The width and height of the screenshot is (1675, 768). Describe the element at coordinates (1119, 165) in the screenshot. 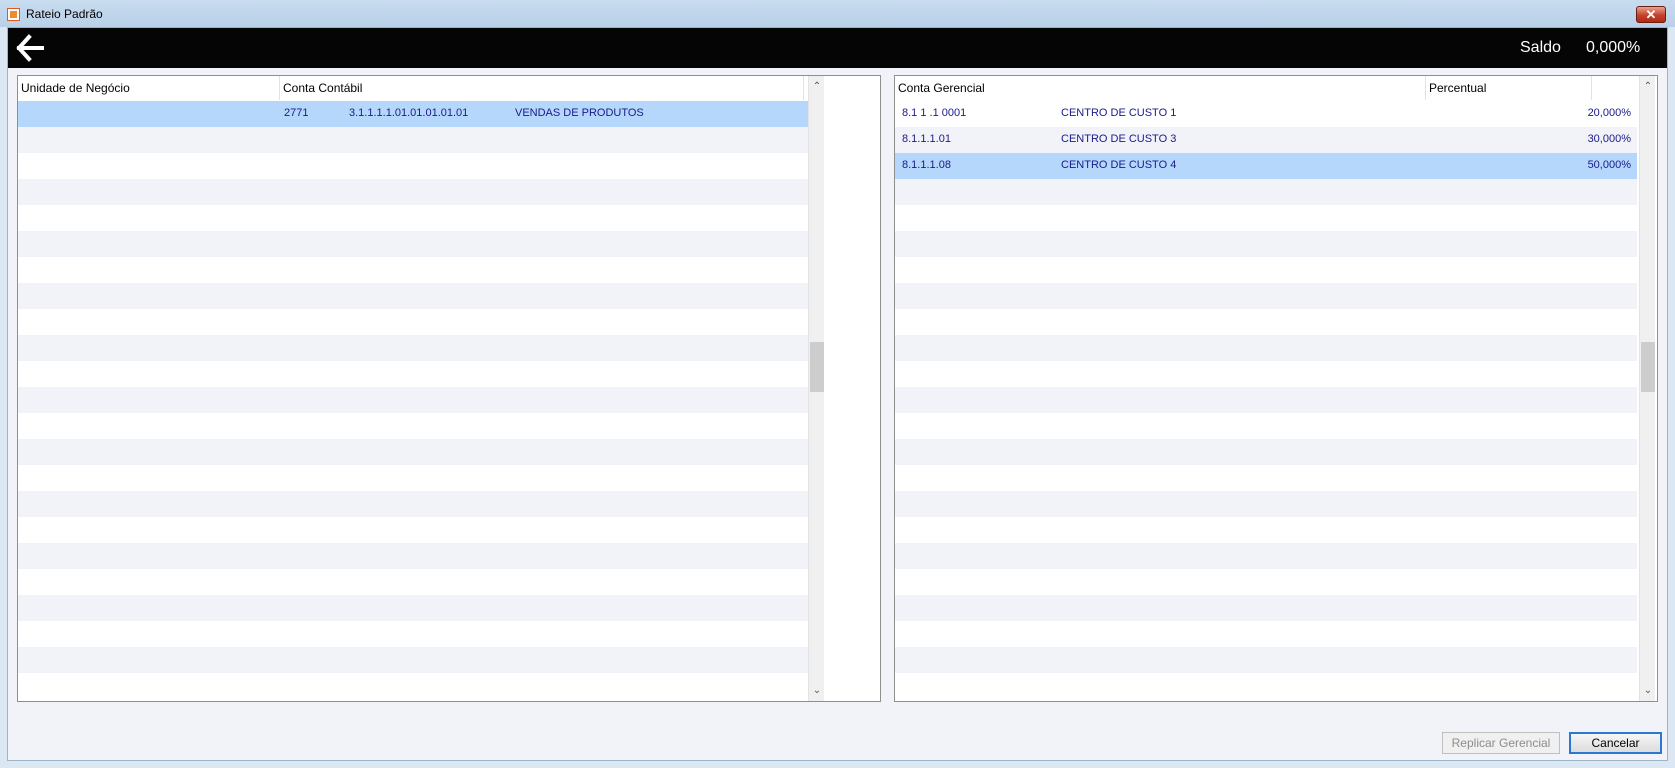

I see `cell-descricao: CENTRO DE CUSTO 4` at that location.